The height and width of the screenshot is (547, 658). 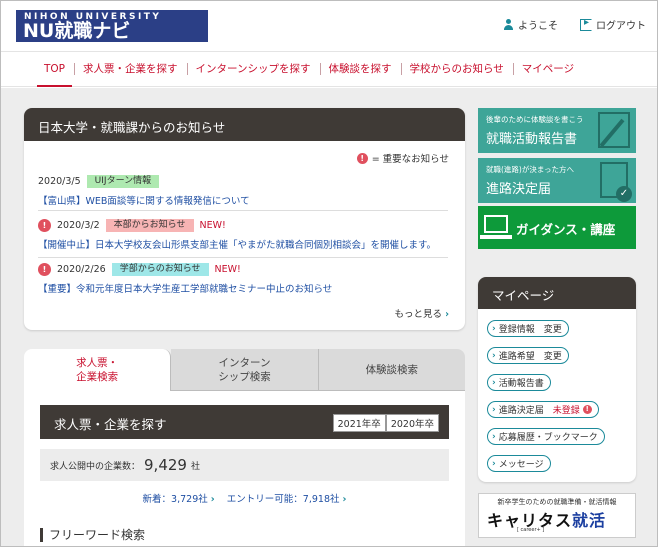 What do you see at coordinates (521, 411) in the screenshot?
I see `mypage-item-label: 進路決定届` at bounding box center [521, 411].